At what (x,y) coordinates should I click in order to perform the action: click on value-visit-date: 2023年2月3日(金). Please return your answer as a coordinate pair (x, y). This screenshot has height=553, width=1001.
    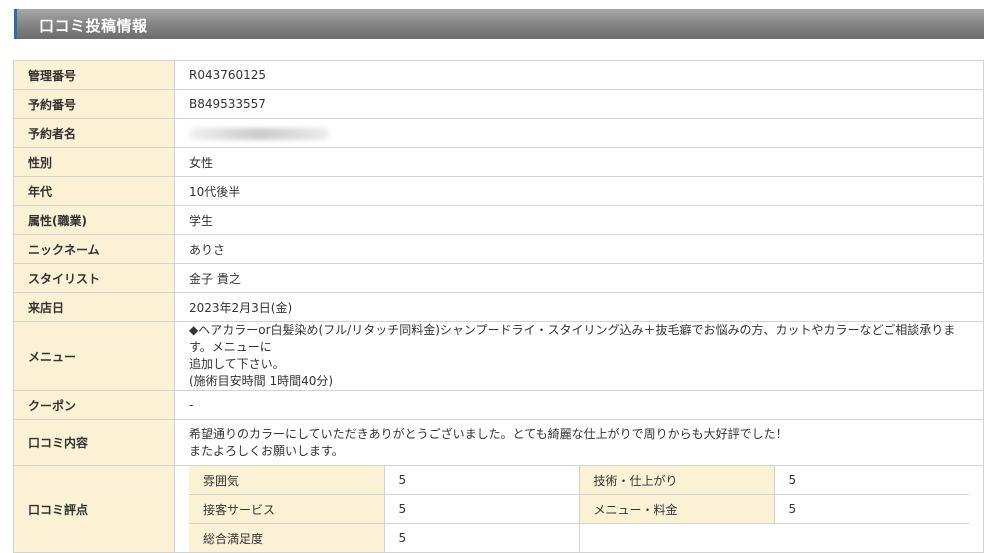
    Looking at the image, I should click on (579, 307).